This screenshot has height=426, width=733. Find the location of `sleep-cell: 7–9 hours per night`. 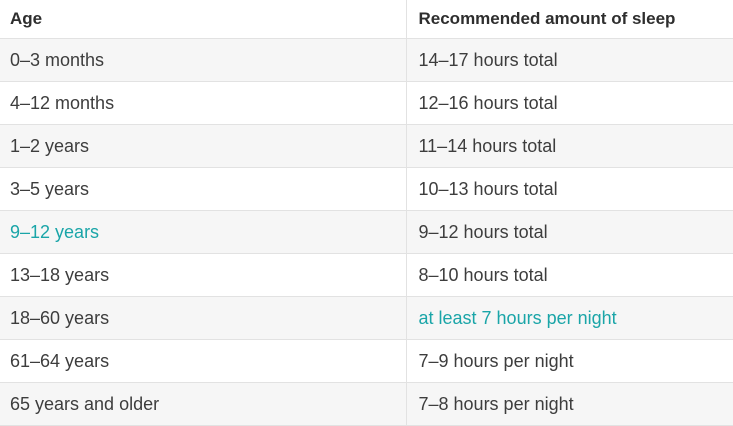

sleep-cell: 7–9 hours per night is located at coordinates (569, 361).